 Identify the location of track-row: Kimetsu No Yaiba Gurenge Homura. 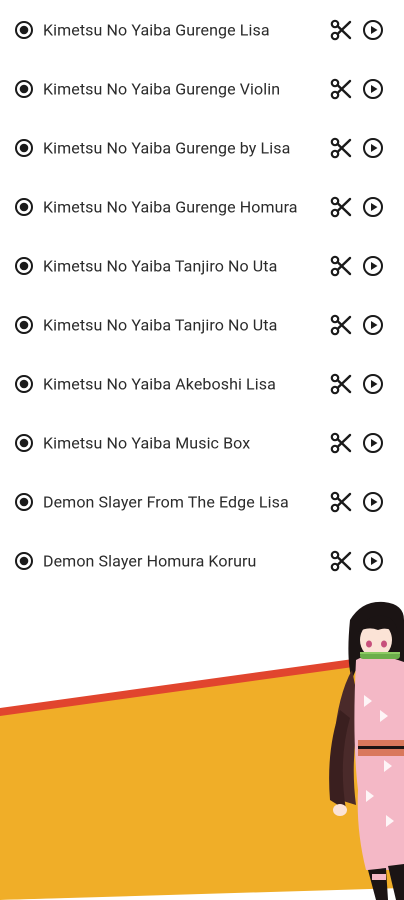
(202, 206).